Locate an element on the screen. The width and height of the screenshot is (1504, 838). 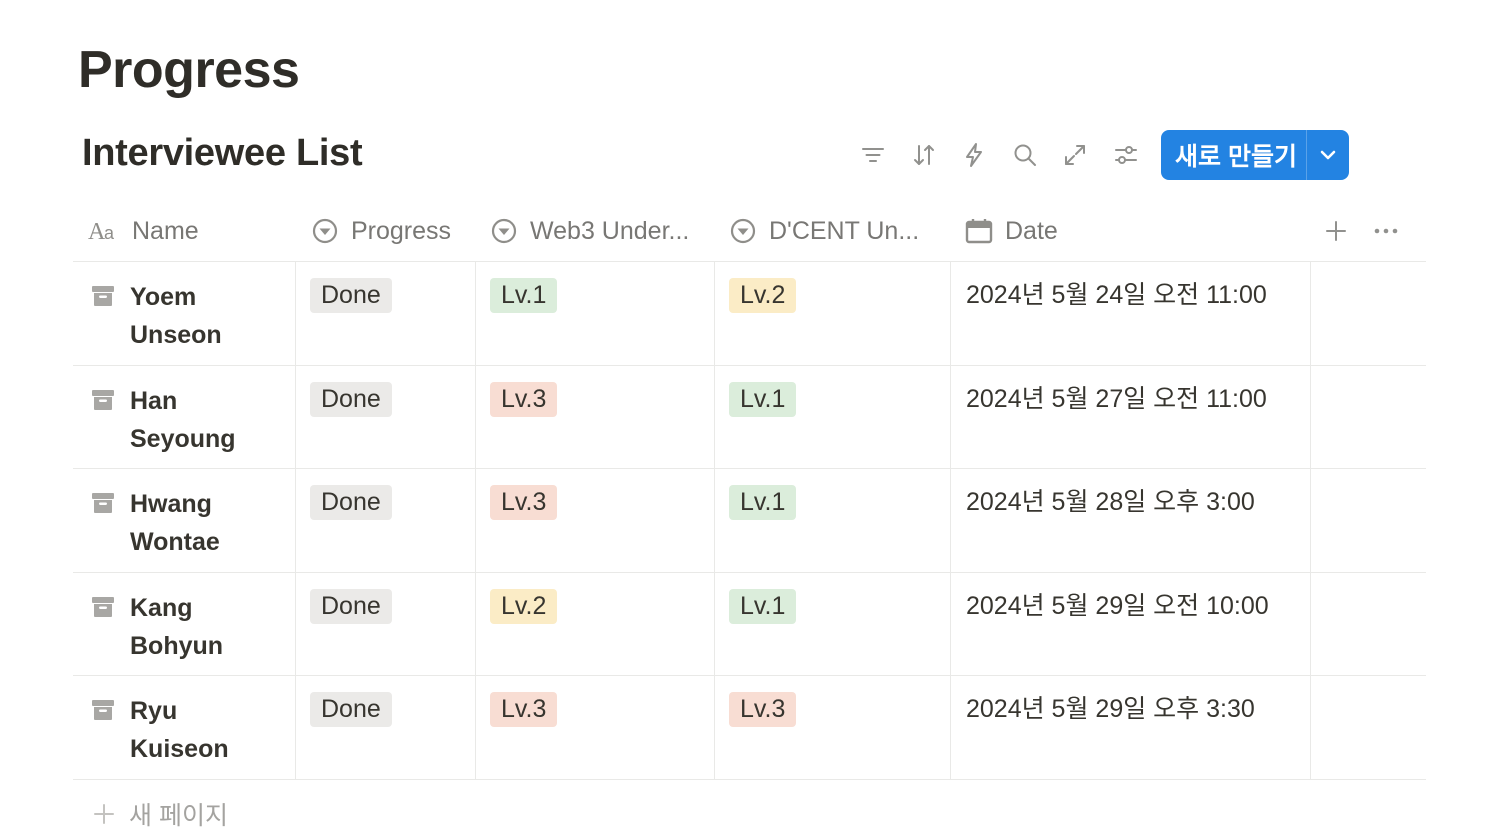
more-options-button is located at coordinates (1392, 231).